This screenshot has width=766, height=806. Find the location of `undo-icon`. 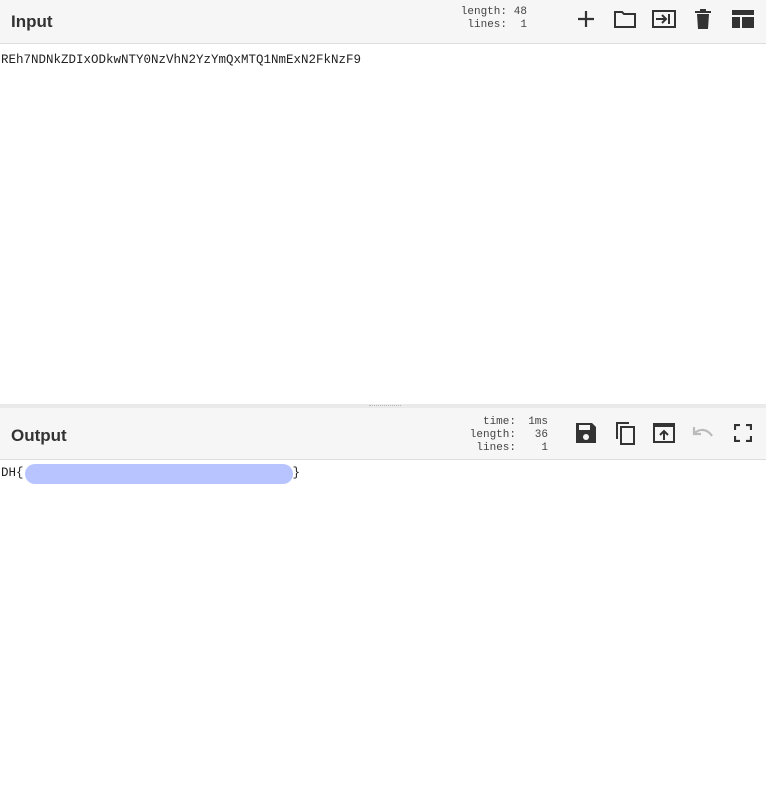

undo-icon is located at coordinates (702, 432).